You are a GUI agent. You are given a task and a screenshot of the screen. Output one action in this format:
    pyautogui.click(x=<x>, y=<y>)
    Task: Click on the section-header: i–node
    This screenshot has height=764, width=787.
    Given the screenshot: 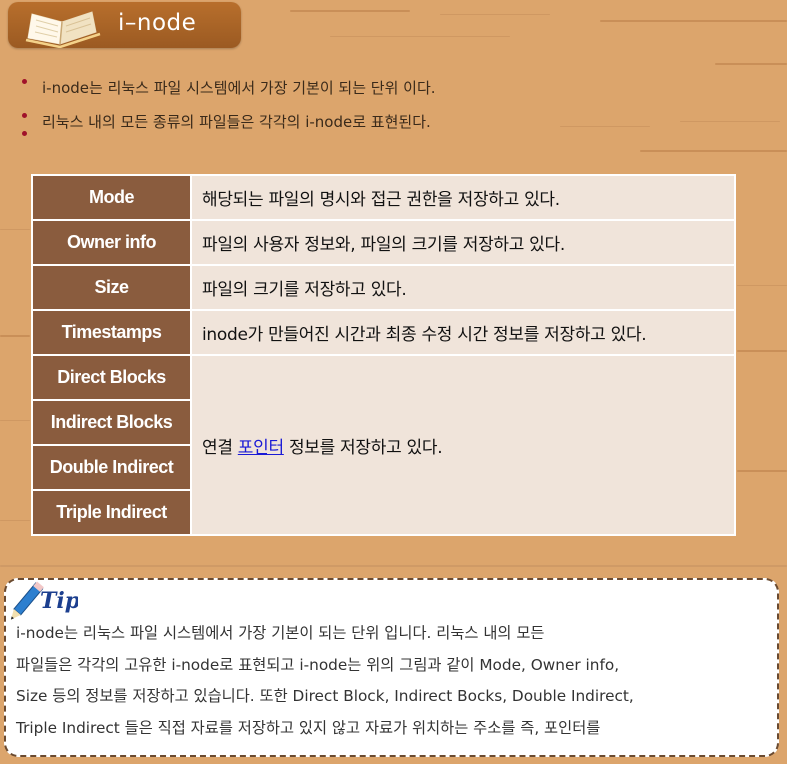 What is the action you would take?
    pyautogui.click(x=124, y=25)
    